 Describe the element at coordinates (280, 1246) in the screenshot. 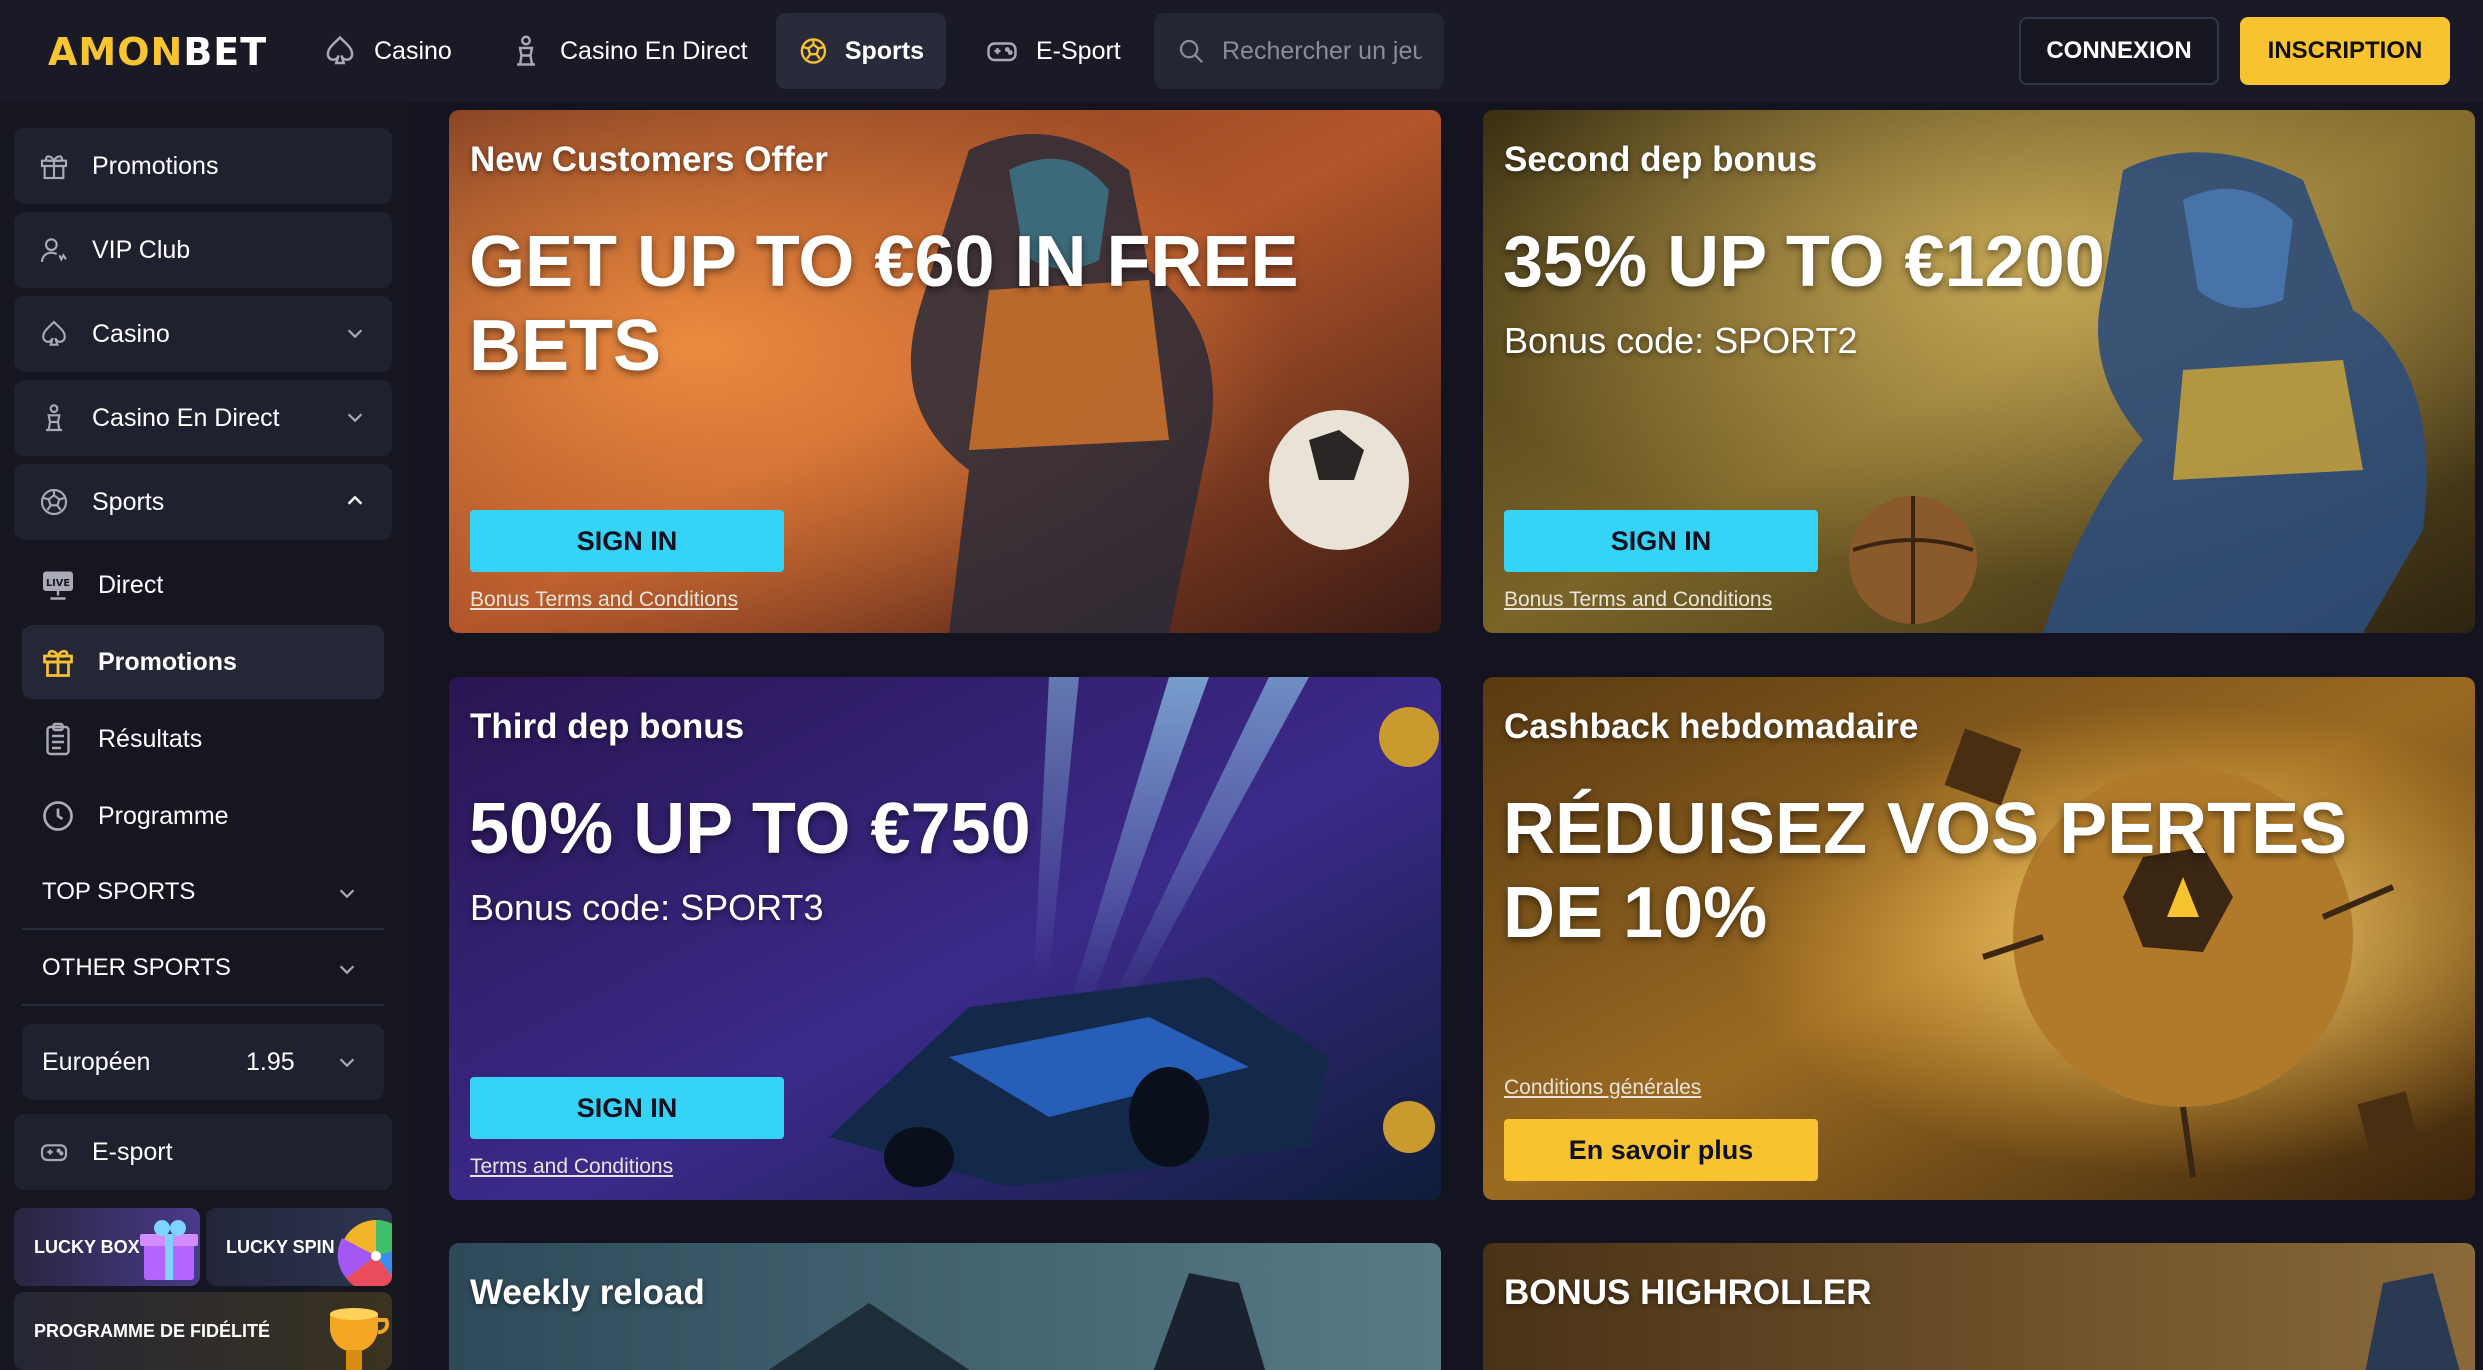

I see `lucky-spin-label: LUCKY SPIN` at that location.